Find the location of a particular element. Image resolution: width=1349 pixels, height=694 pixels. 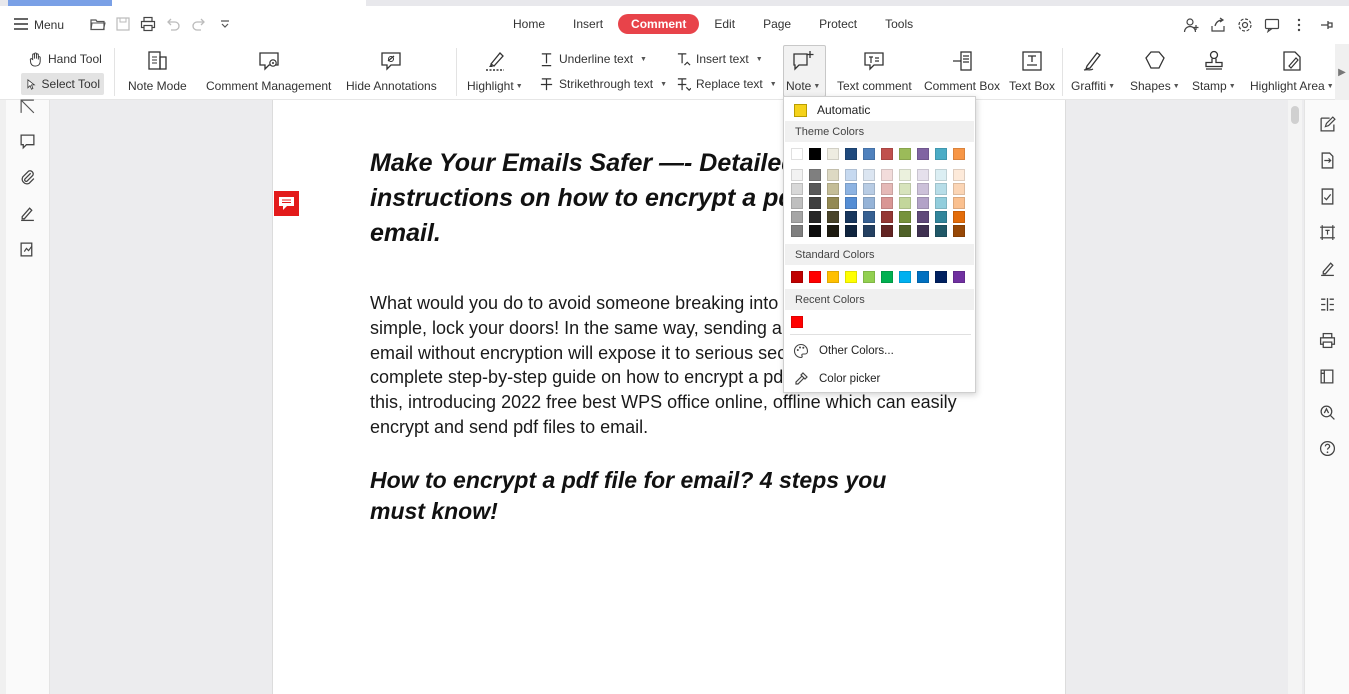

pdf-convert-icon is located at coordinates (1327, 160).